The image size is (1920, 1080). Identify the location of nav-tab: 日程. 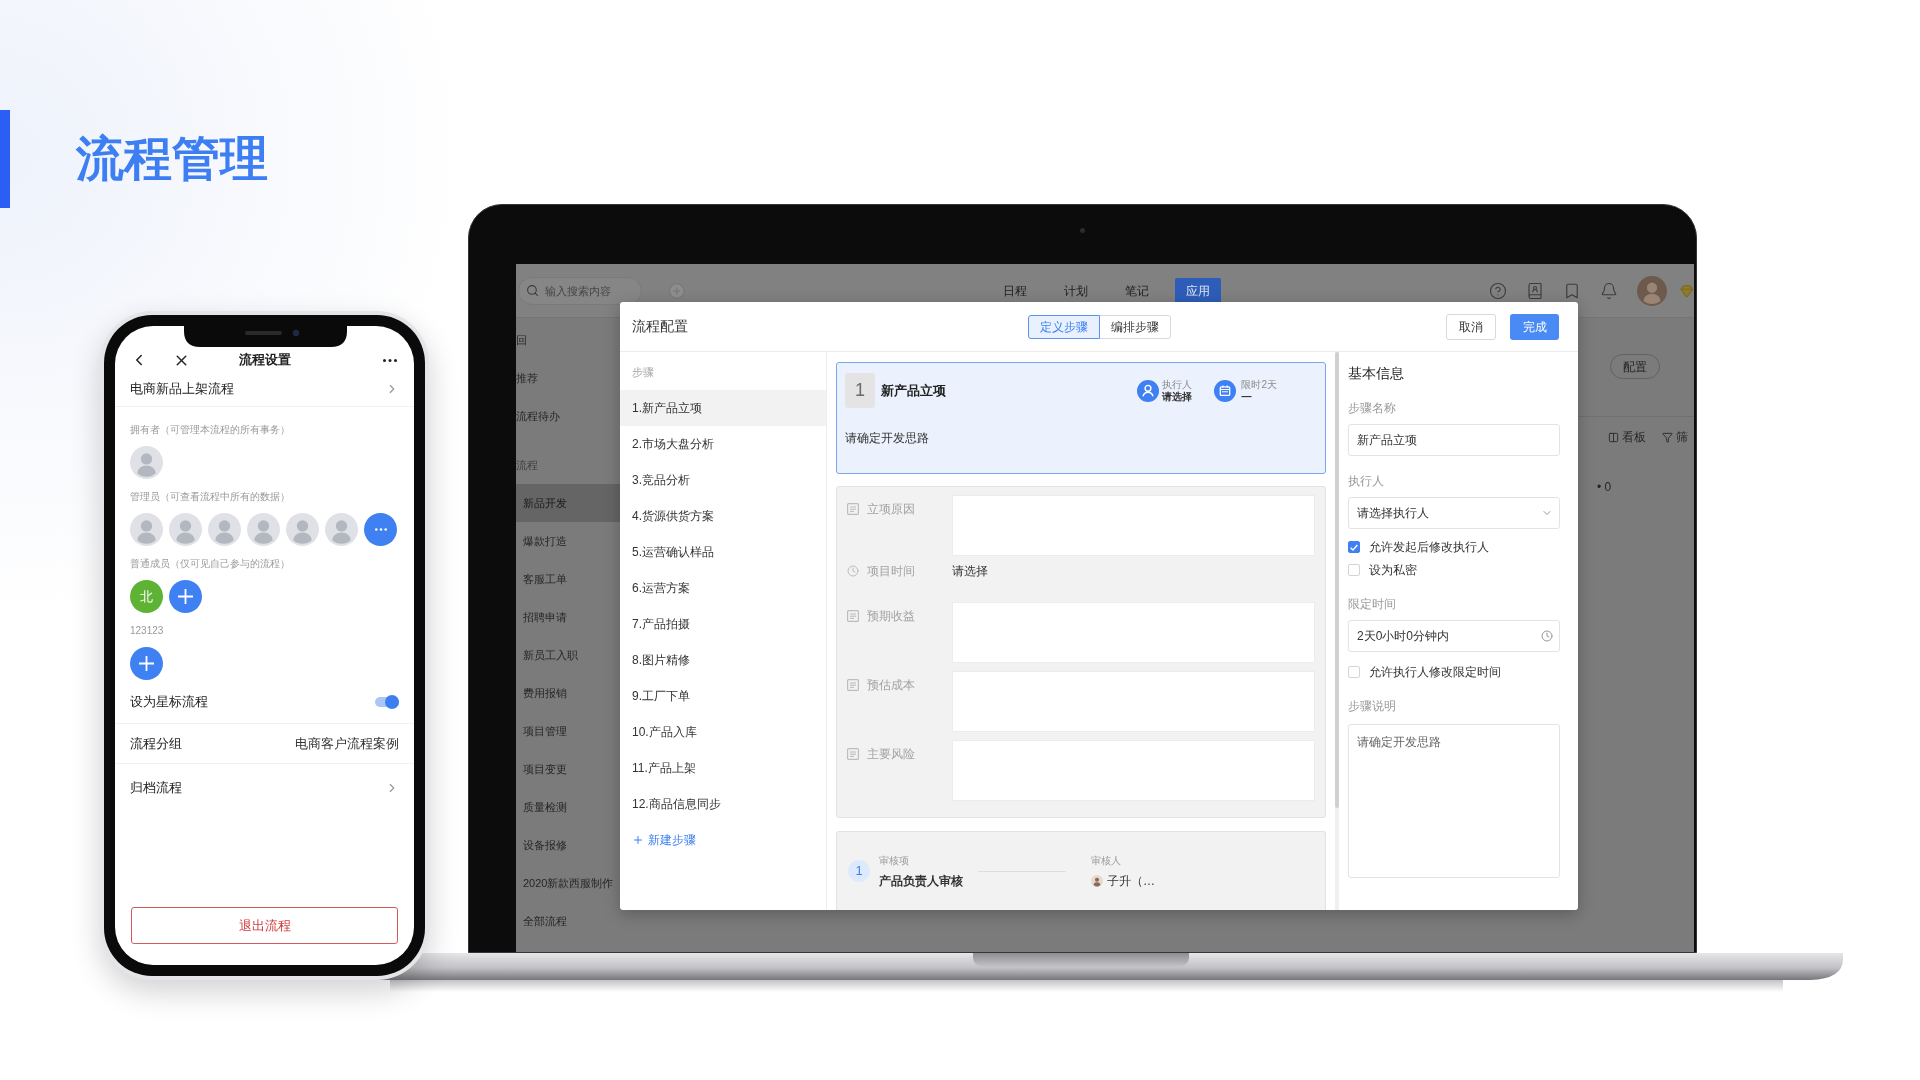
(1015, 290).